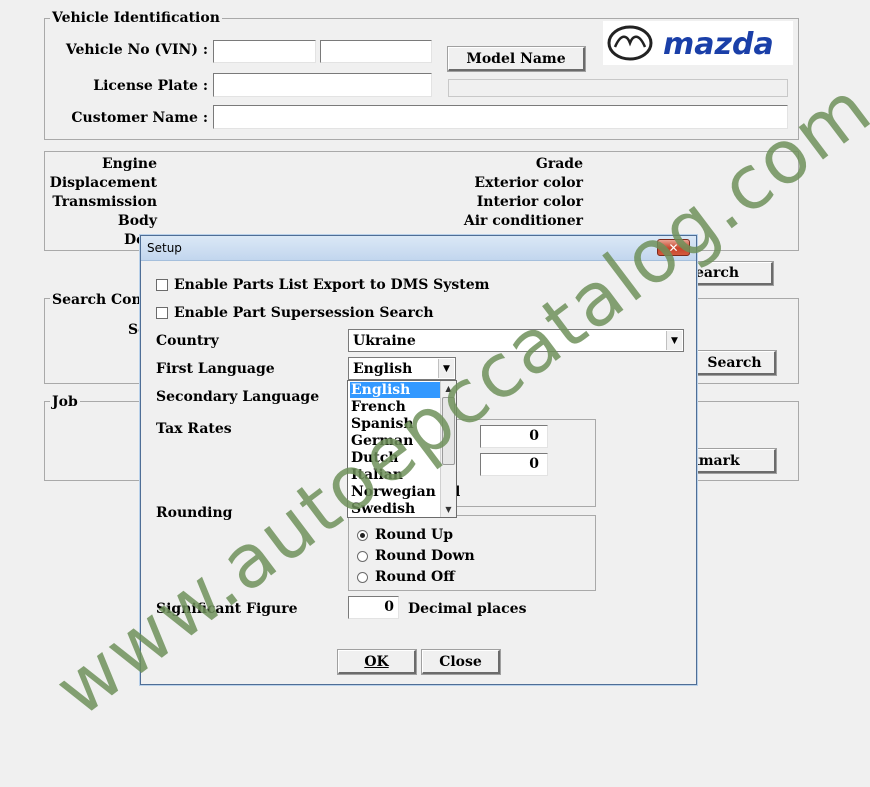 The width and height of the screenshot is (870, 787). What do you see at coordinates (529, 202) in the screenshot?
I see `spec-interior-color: Interior color` at bounding box center [529, 202].